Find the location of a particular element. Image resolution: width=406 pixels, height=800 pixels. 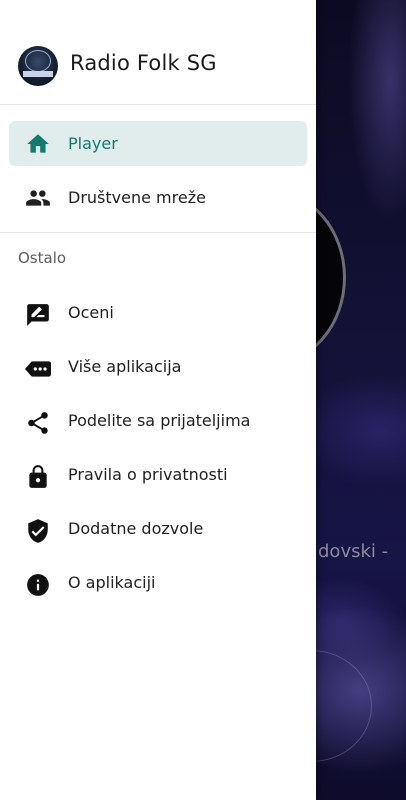

rate-review-icon is located at coordinates (38, 315).